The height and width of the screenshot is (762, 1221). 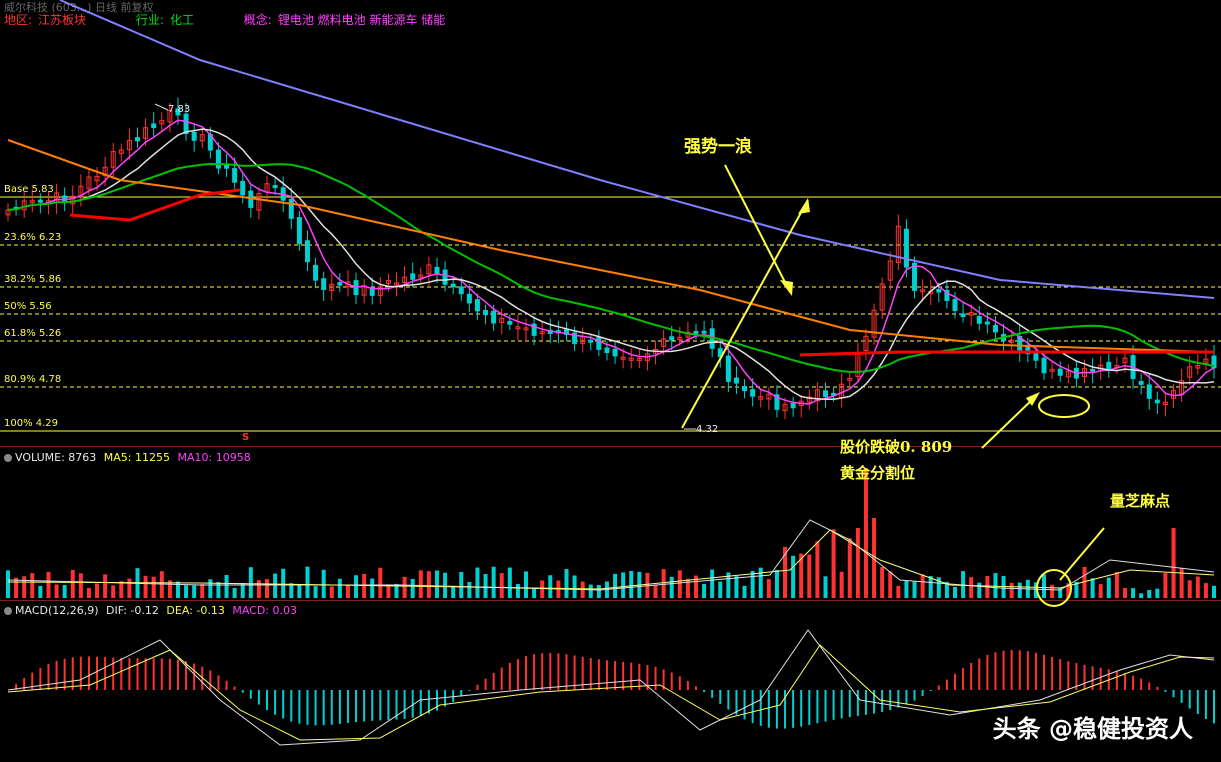 What do you see at coordinates (246, 437) in the screenshot?
I see `signal-s-marker: S` at bounding box center [246, 437].